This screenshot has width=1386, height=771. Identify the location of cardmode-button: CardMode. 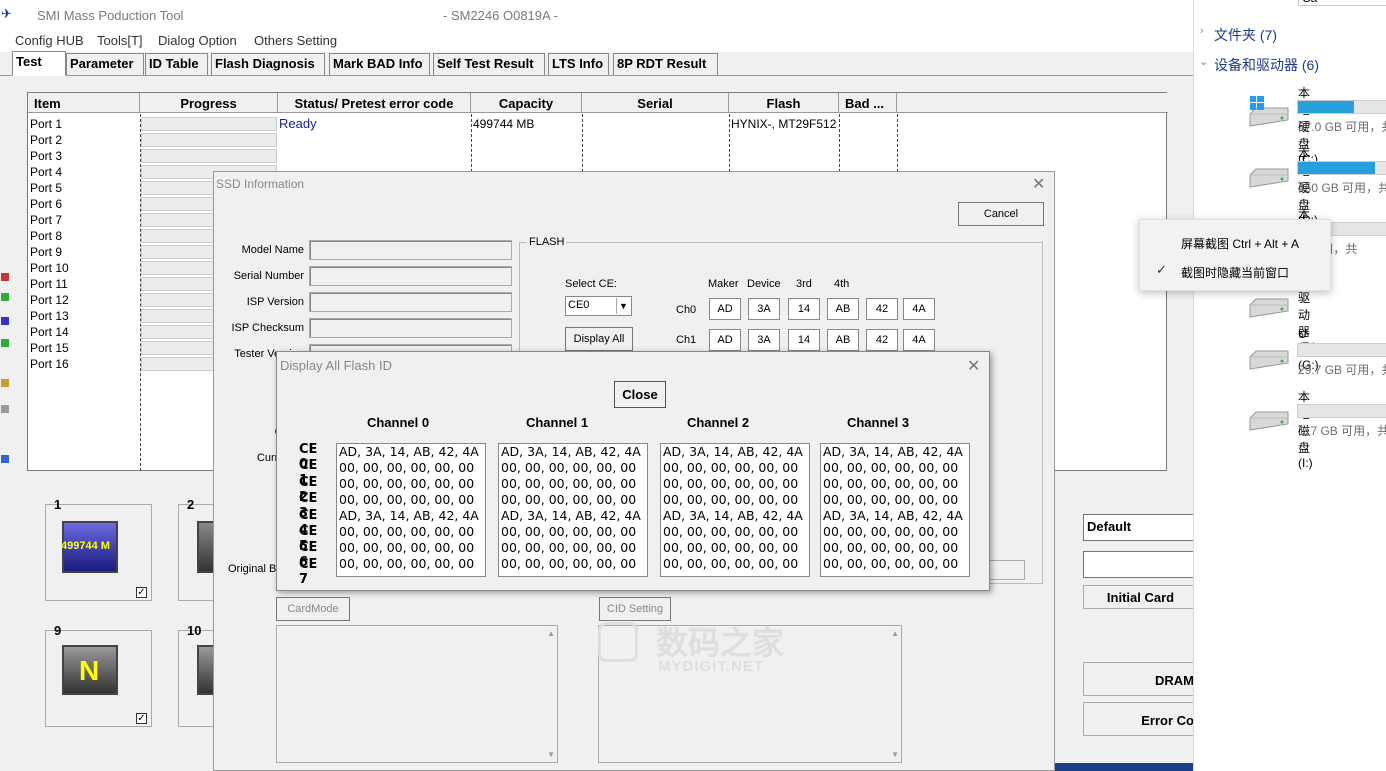
(313, 609).